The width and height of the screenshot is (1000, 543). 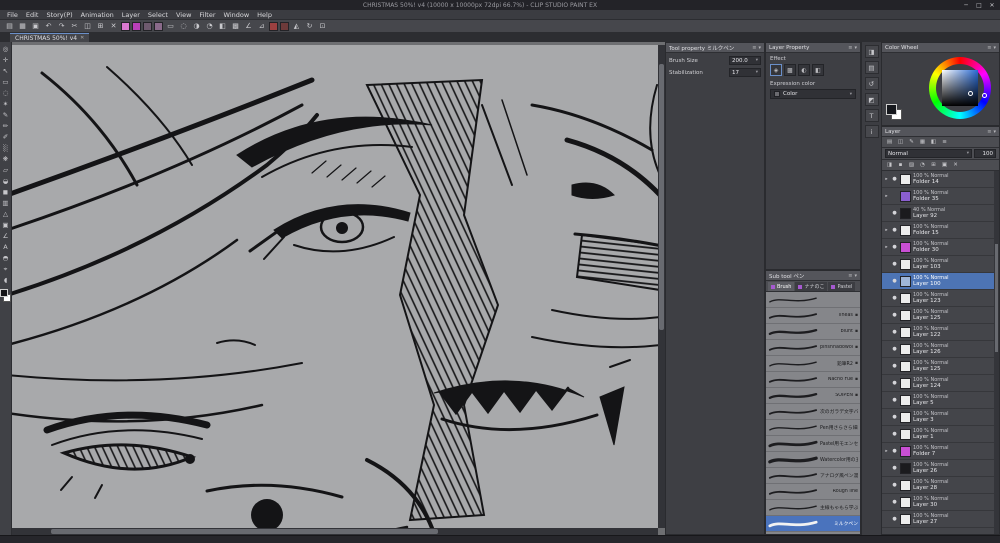 What do you see at coordinates (813, 348) in the screenshot?
I see `brush-item: pinshhadowol ▪` at bounding box center [813, 348].